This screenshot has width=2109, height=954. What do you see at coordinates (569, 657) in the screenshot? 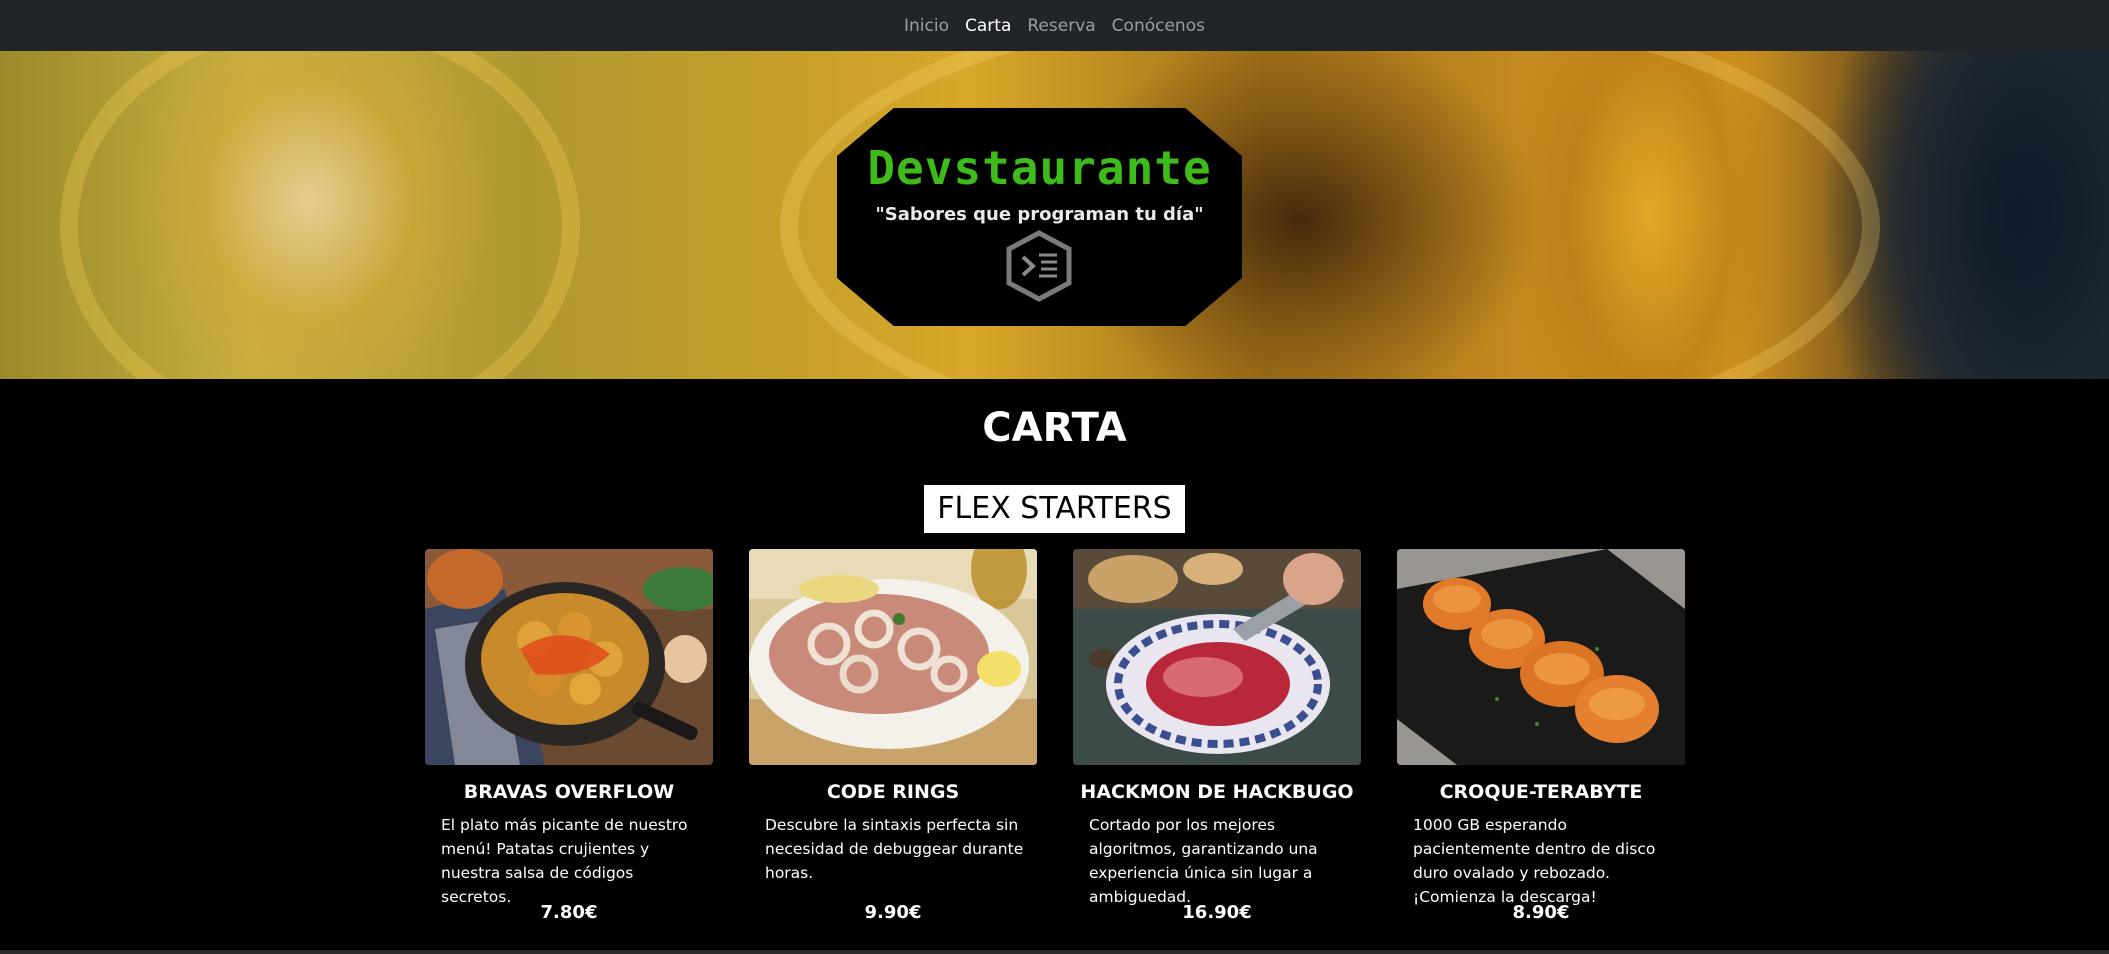
I see `patatas-bravas-photo` at bounding box center [569, 657].